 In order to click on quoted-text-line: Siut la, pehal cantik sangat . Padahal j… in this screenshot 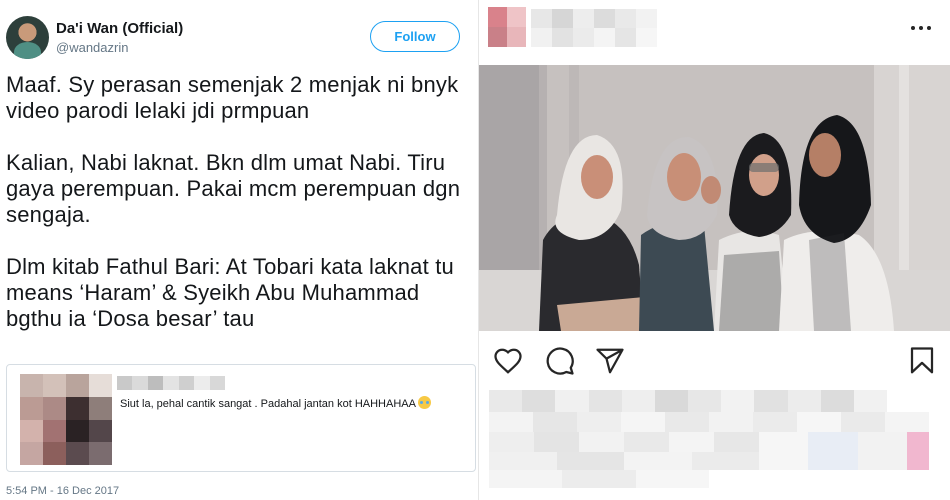, I will do `click(275, 403)`.